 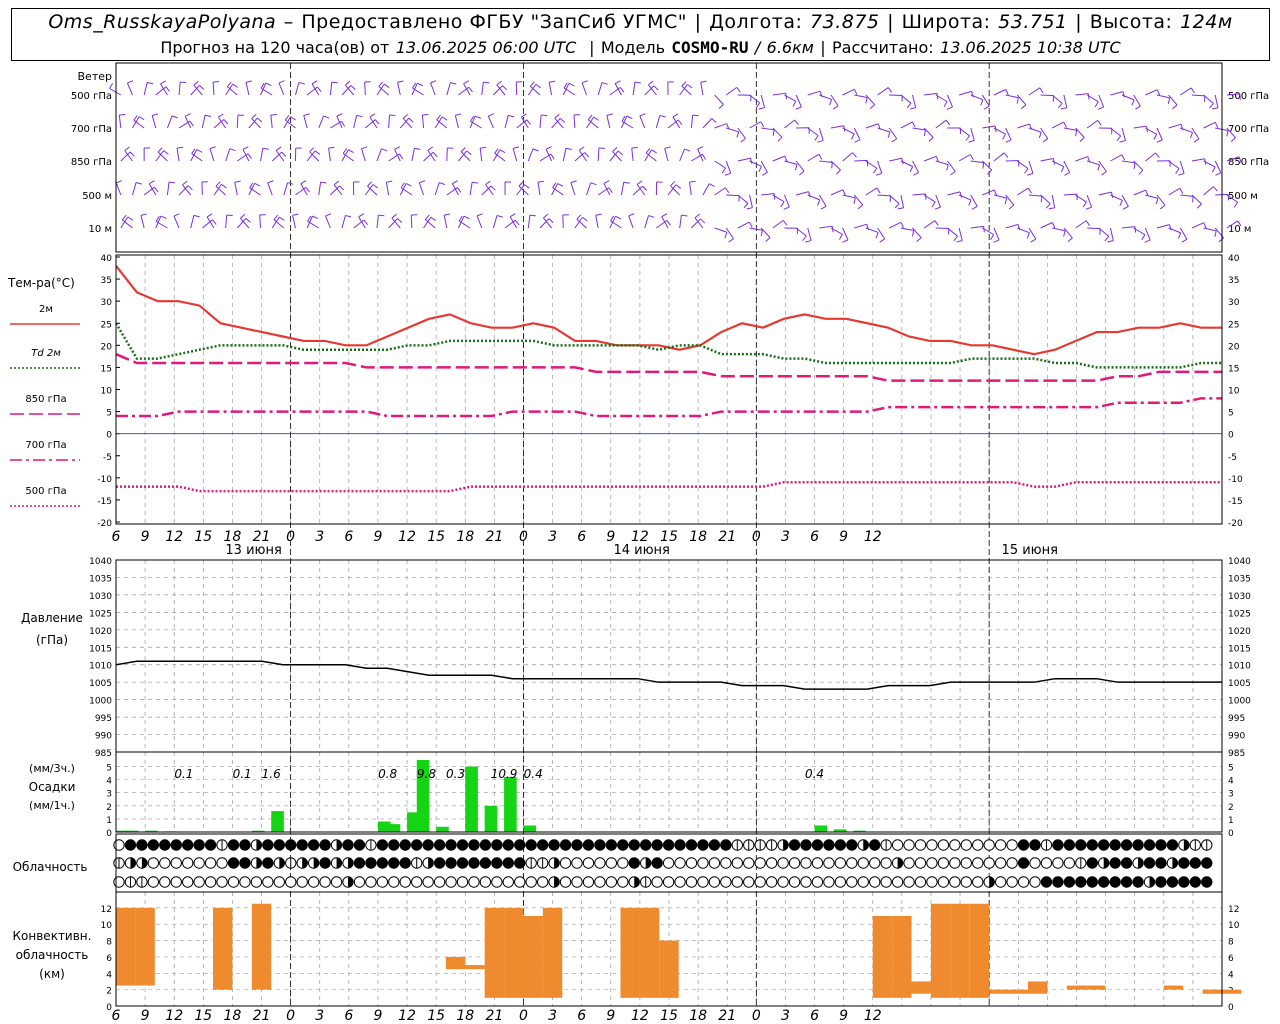 I want to click on press-ytick: 1010, so click(x=1239, y=667).